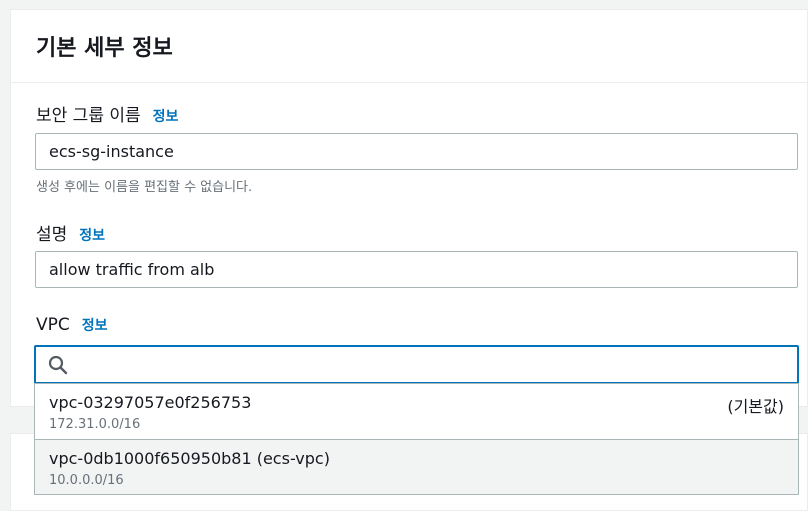 Image resolution: width=808 pixels, height=511 pixels. I want to click on vpc-option-cidr: 10.0.0.0/16, so click(86, 480).